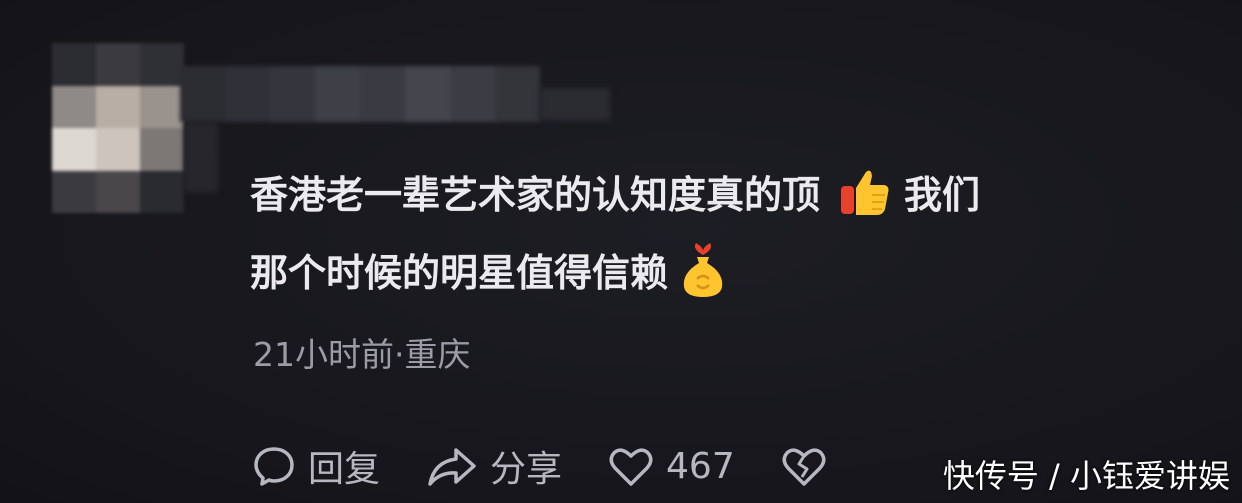 The image size is (1242, 503). I want to click on comment-line-1-text: 香港老一辈艺术家的认知度真的顶, so click(535, 195).